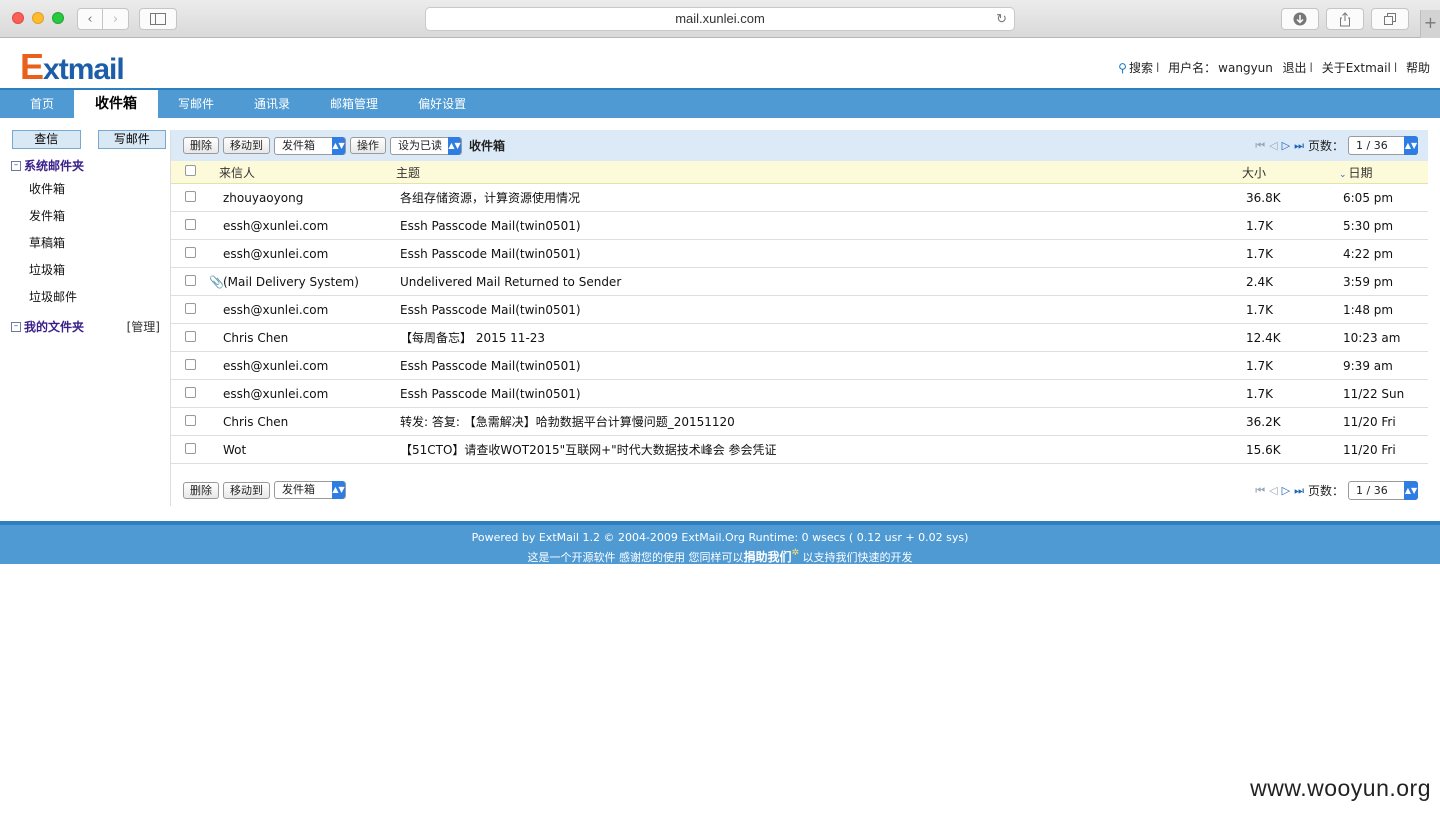  I want to click on forward-button: ›, so click(116, 19).